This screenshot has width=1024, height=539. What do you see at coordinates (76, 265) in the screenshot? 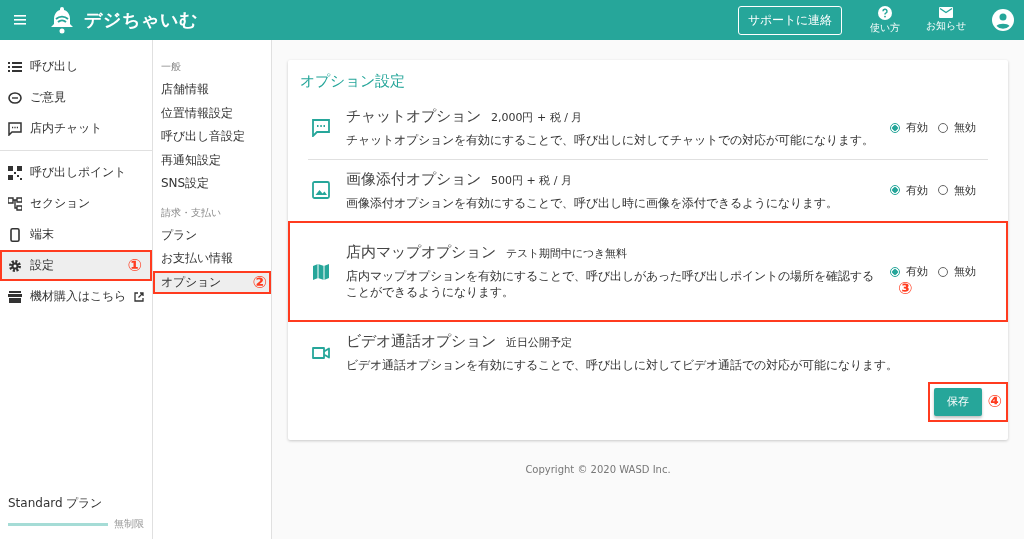
I see `nav-item: 設定 ①` at bounding box center [76, 265].